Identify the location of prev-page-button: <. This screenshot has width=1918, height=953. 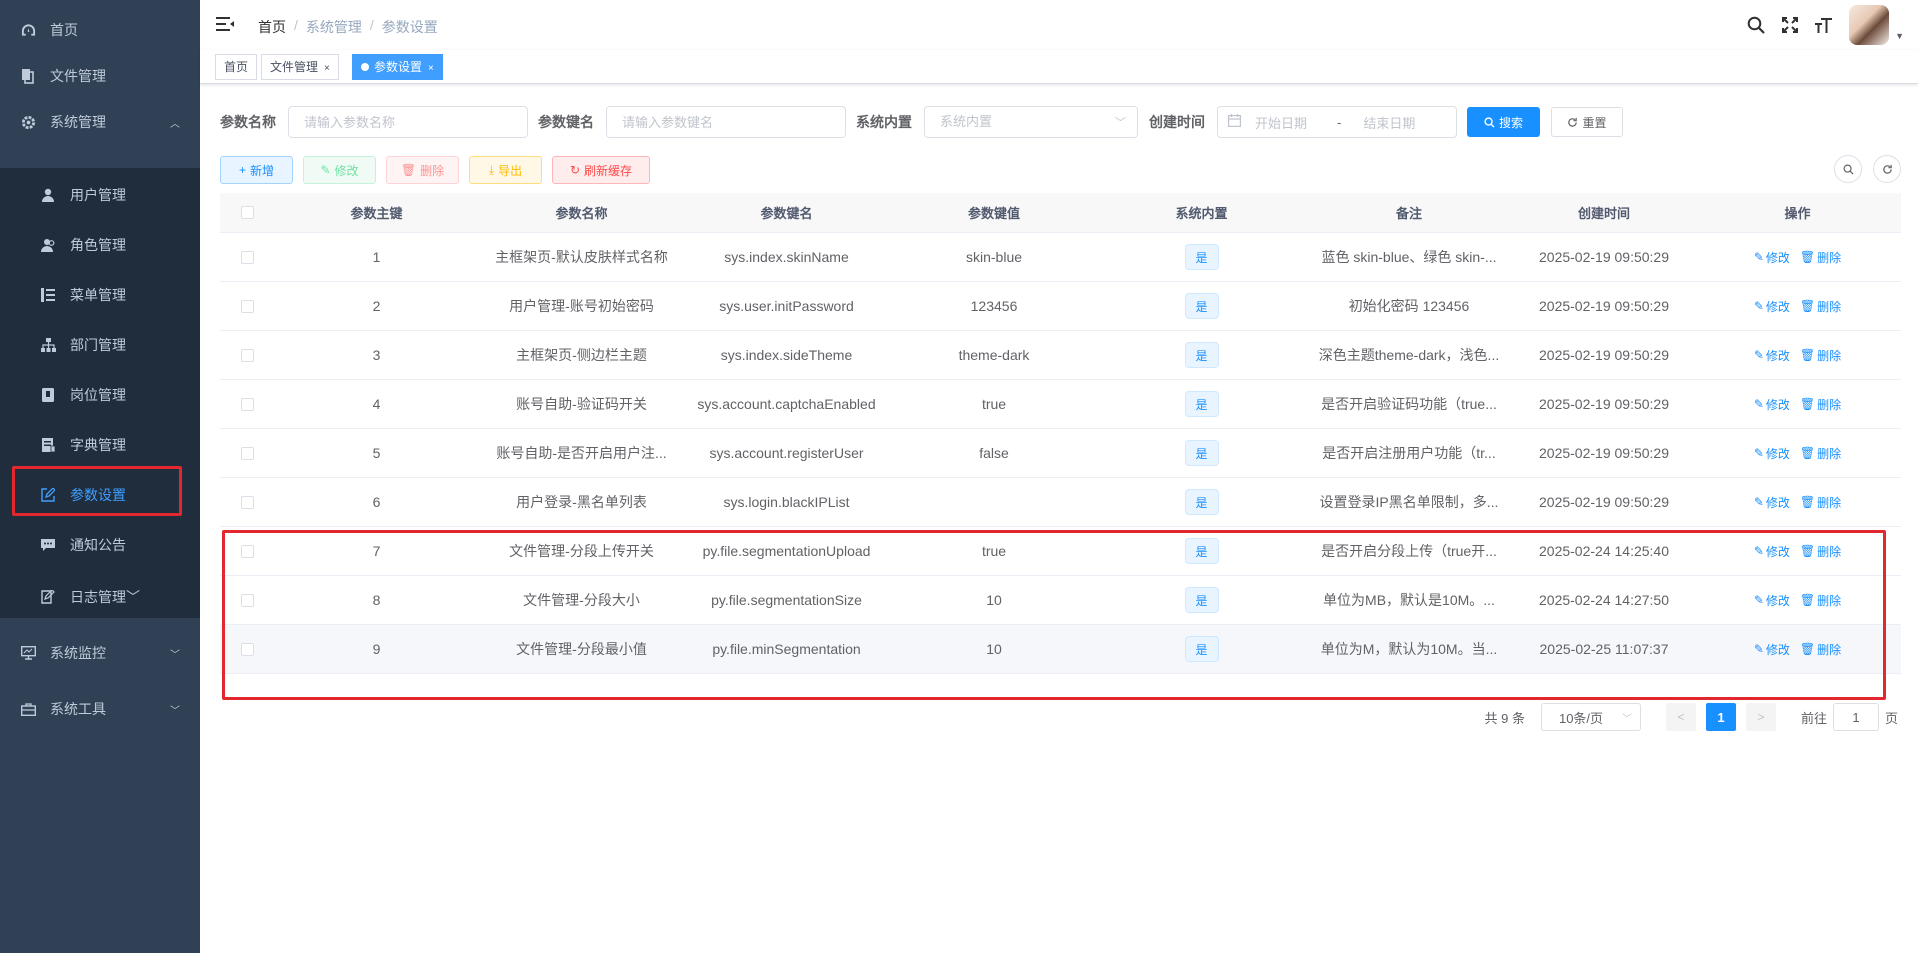
(1680, 717).